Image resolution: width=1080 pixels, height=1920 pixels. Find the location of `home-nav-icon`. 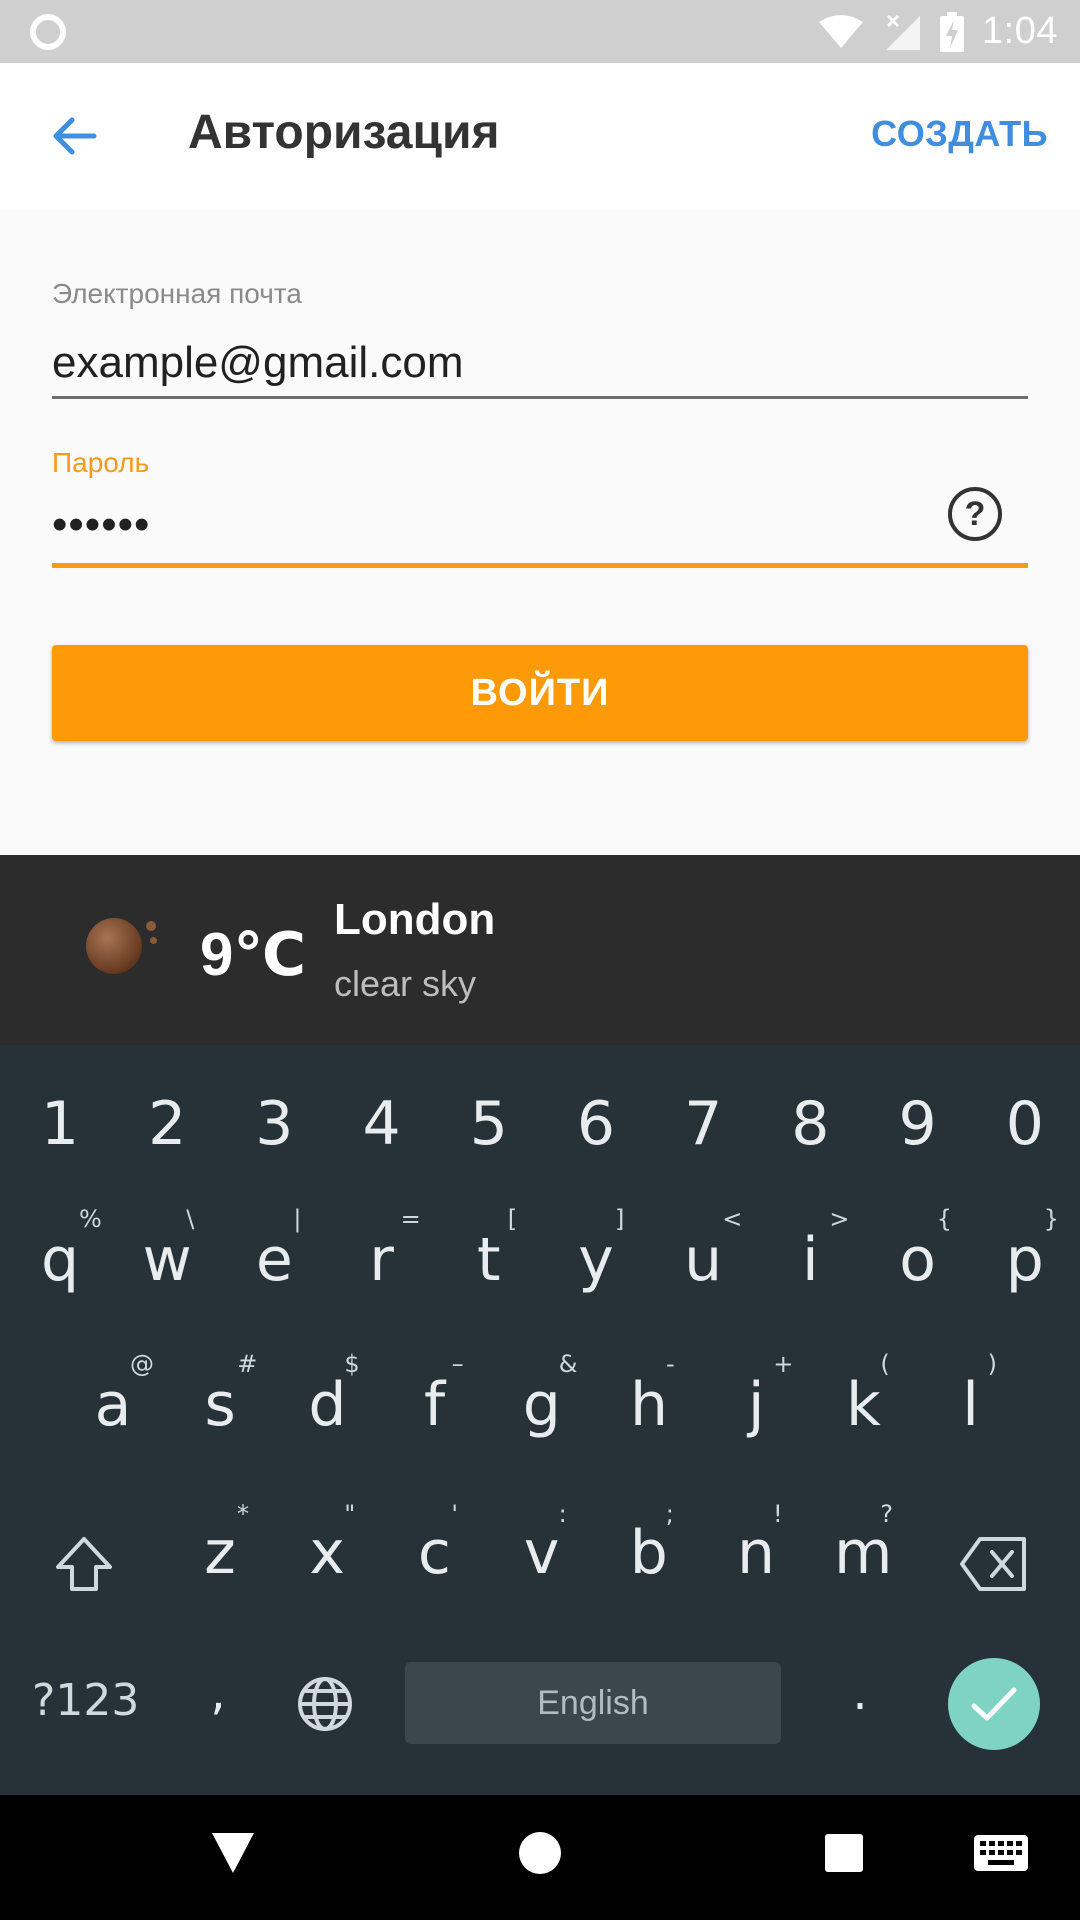

home-nav-icon is located at coordinates (540, 1853).